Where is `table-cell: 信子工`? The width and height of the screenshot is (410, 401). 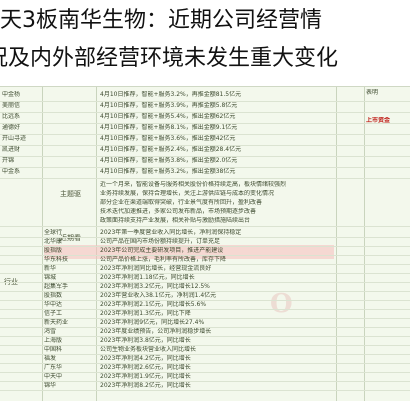
table-cell: 信子工 is located at coordinates (53, 313).